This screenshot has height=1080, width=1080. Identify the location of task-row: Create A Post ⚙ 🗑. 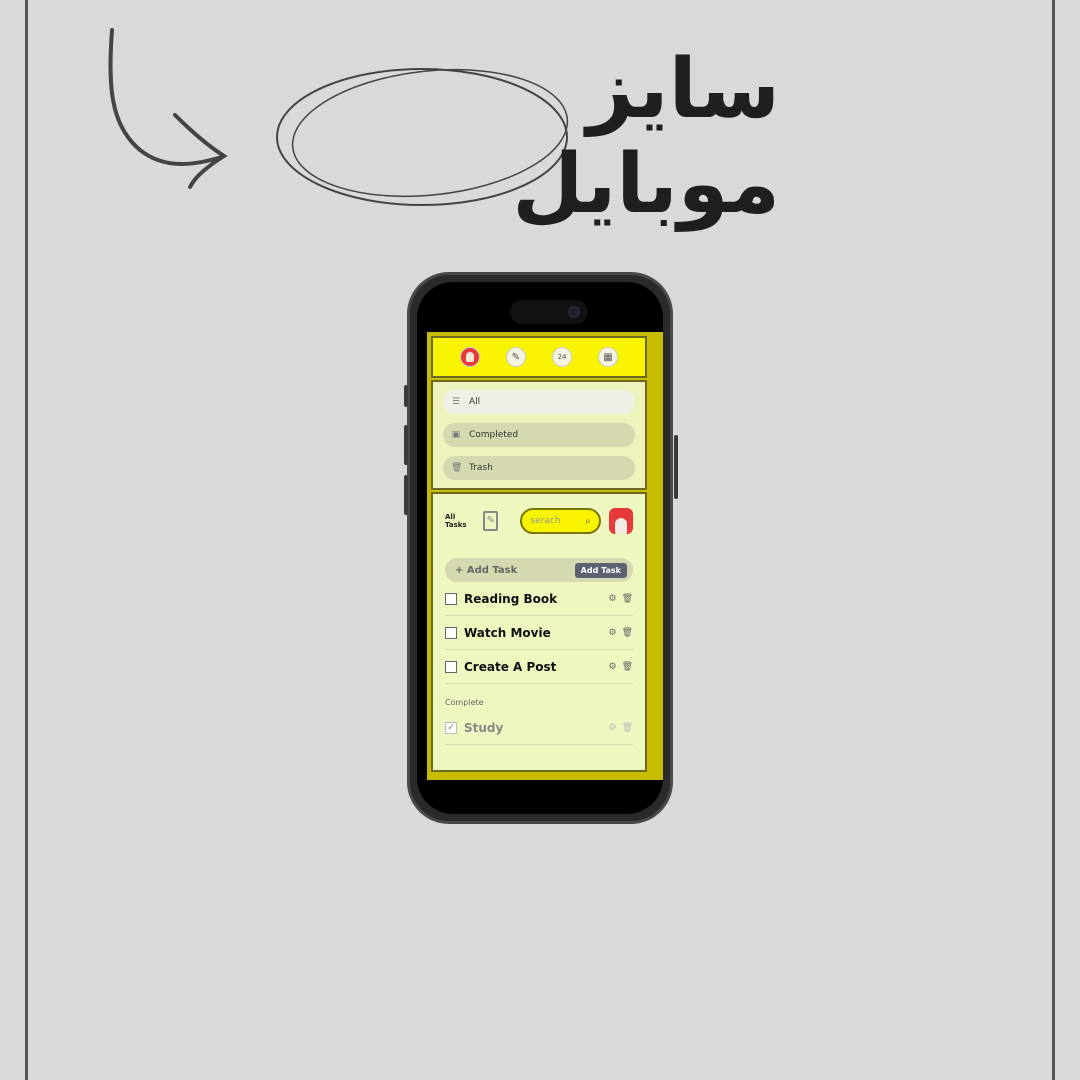
(539, 667).